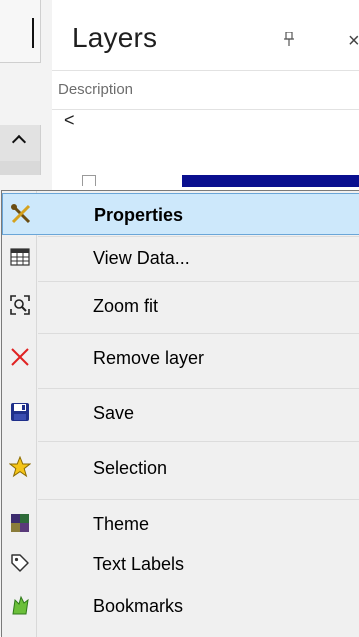 This screenshot has width=359, height=637. Describe the element at coordinates (20, 168) in the screenshot. I see `left-scrollbar` at that location.